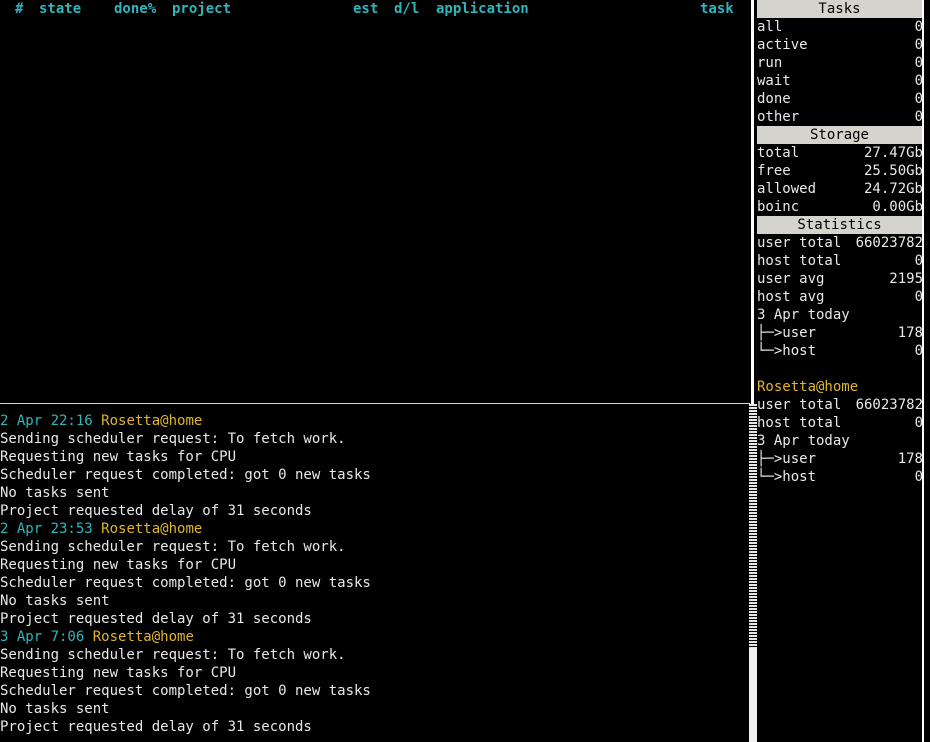 This screenshot has height=742, width=930. What do you see at coordinates (808, 387) in the screenshot?
I see `project-name: Rosetta@home` at bounding box center [808, 387].